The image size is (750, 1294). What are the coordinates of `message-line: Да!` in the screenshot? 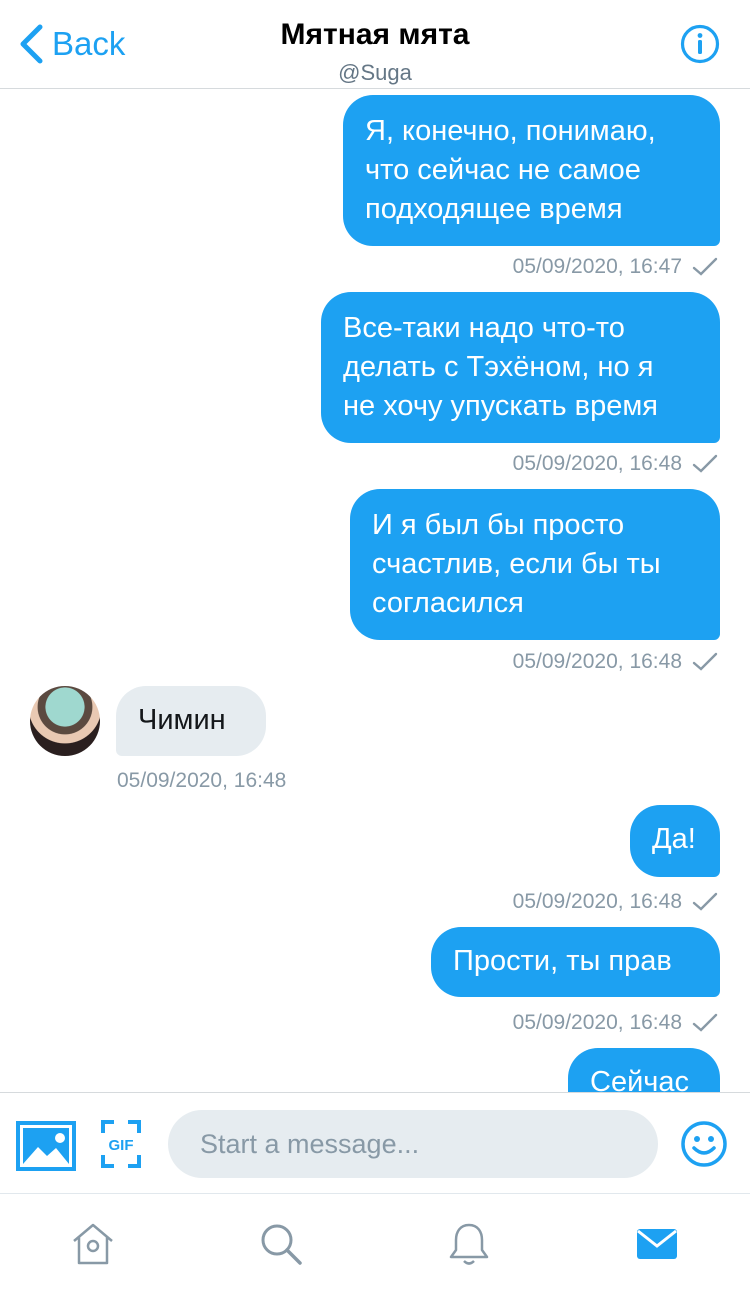 It's located at (674, 839).